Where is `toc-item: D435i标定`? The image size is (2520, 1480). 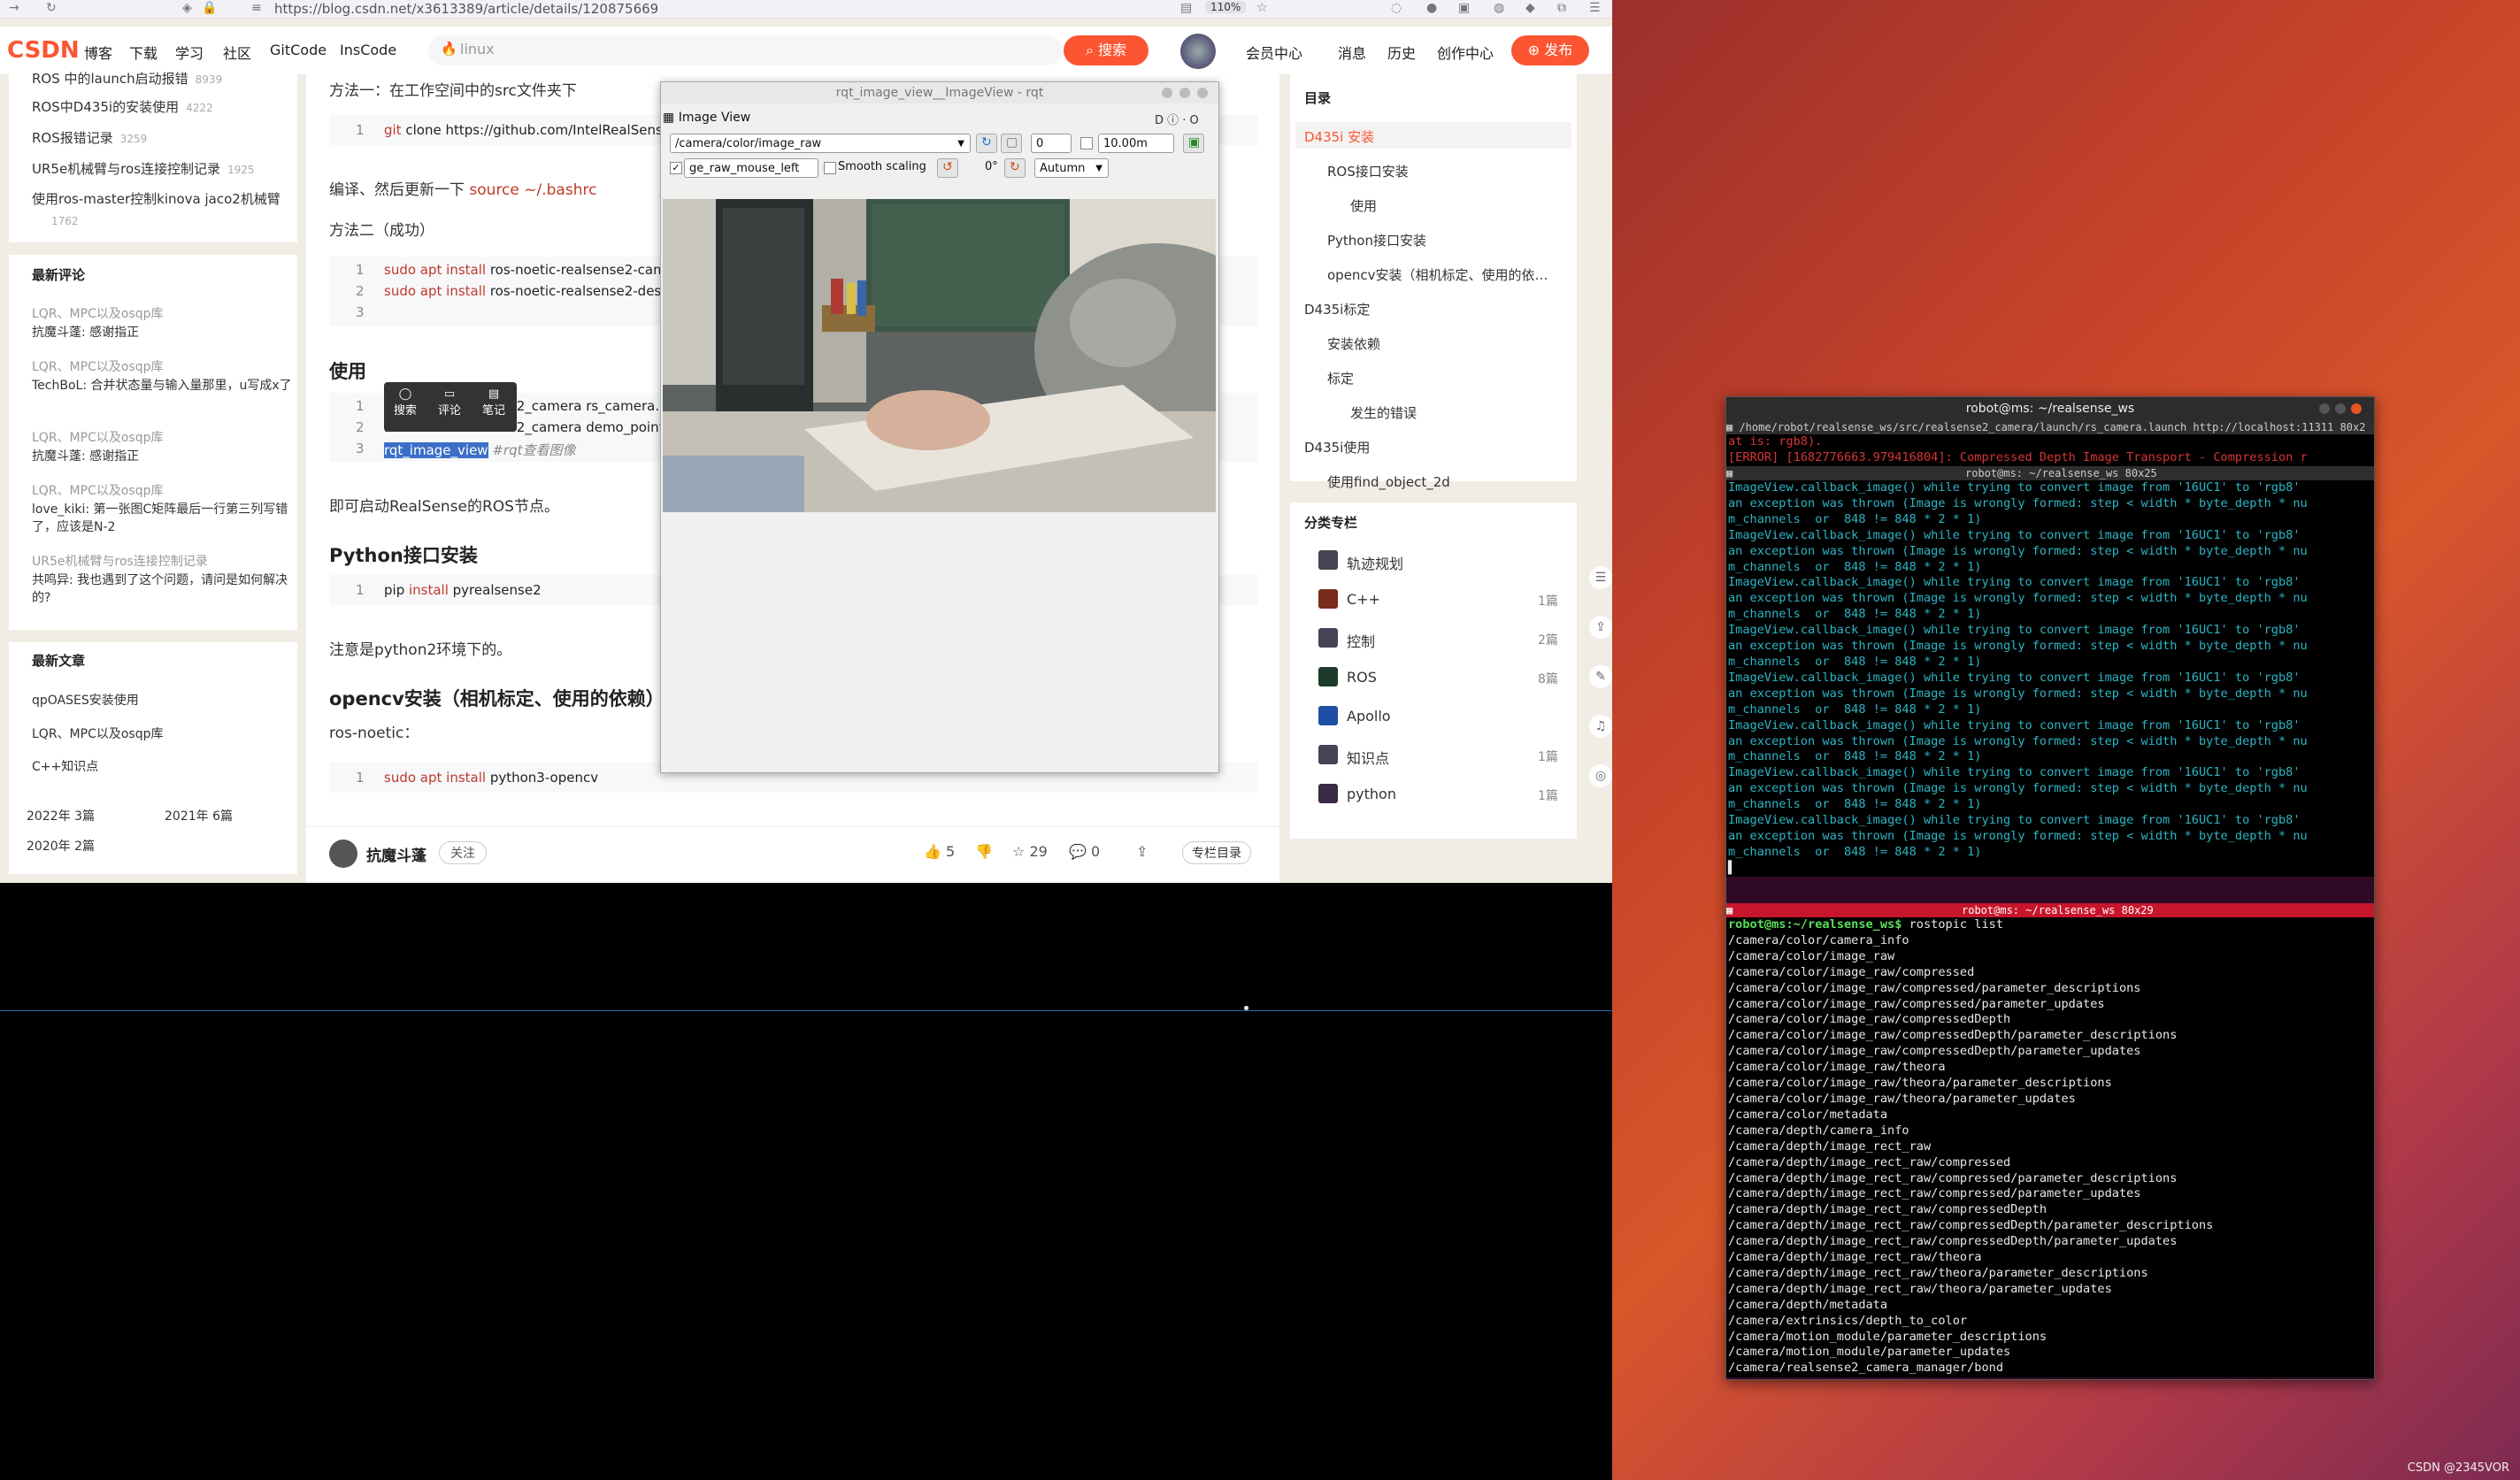
toc-item: D435i标定 is located at coordinates (1337, 309).